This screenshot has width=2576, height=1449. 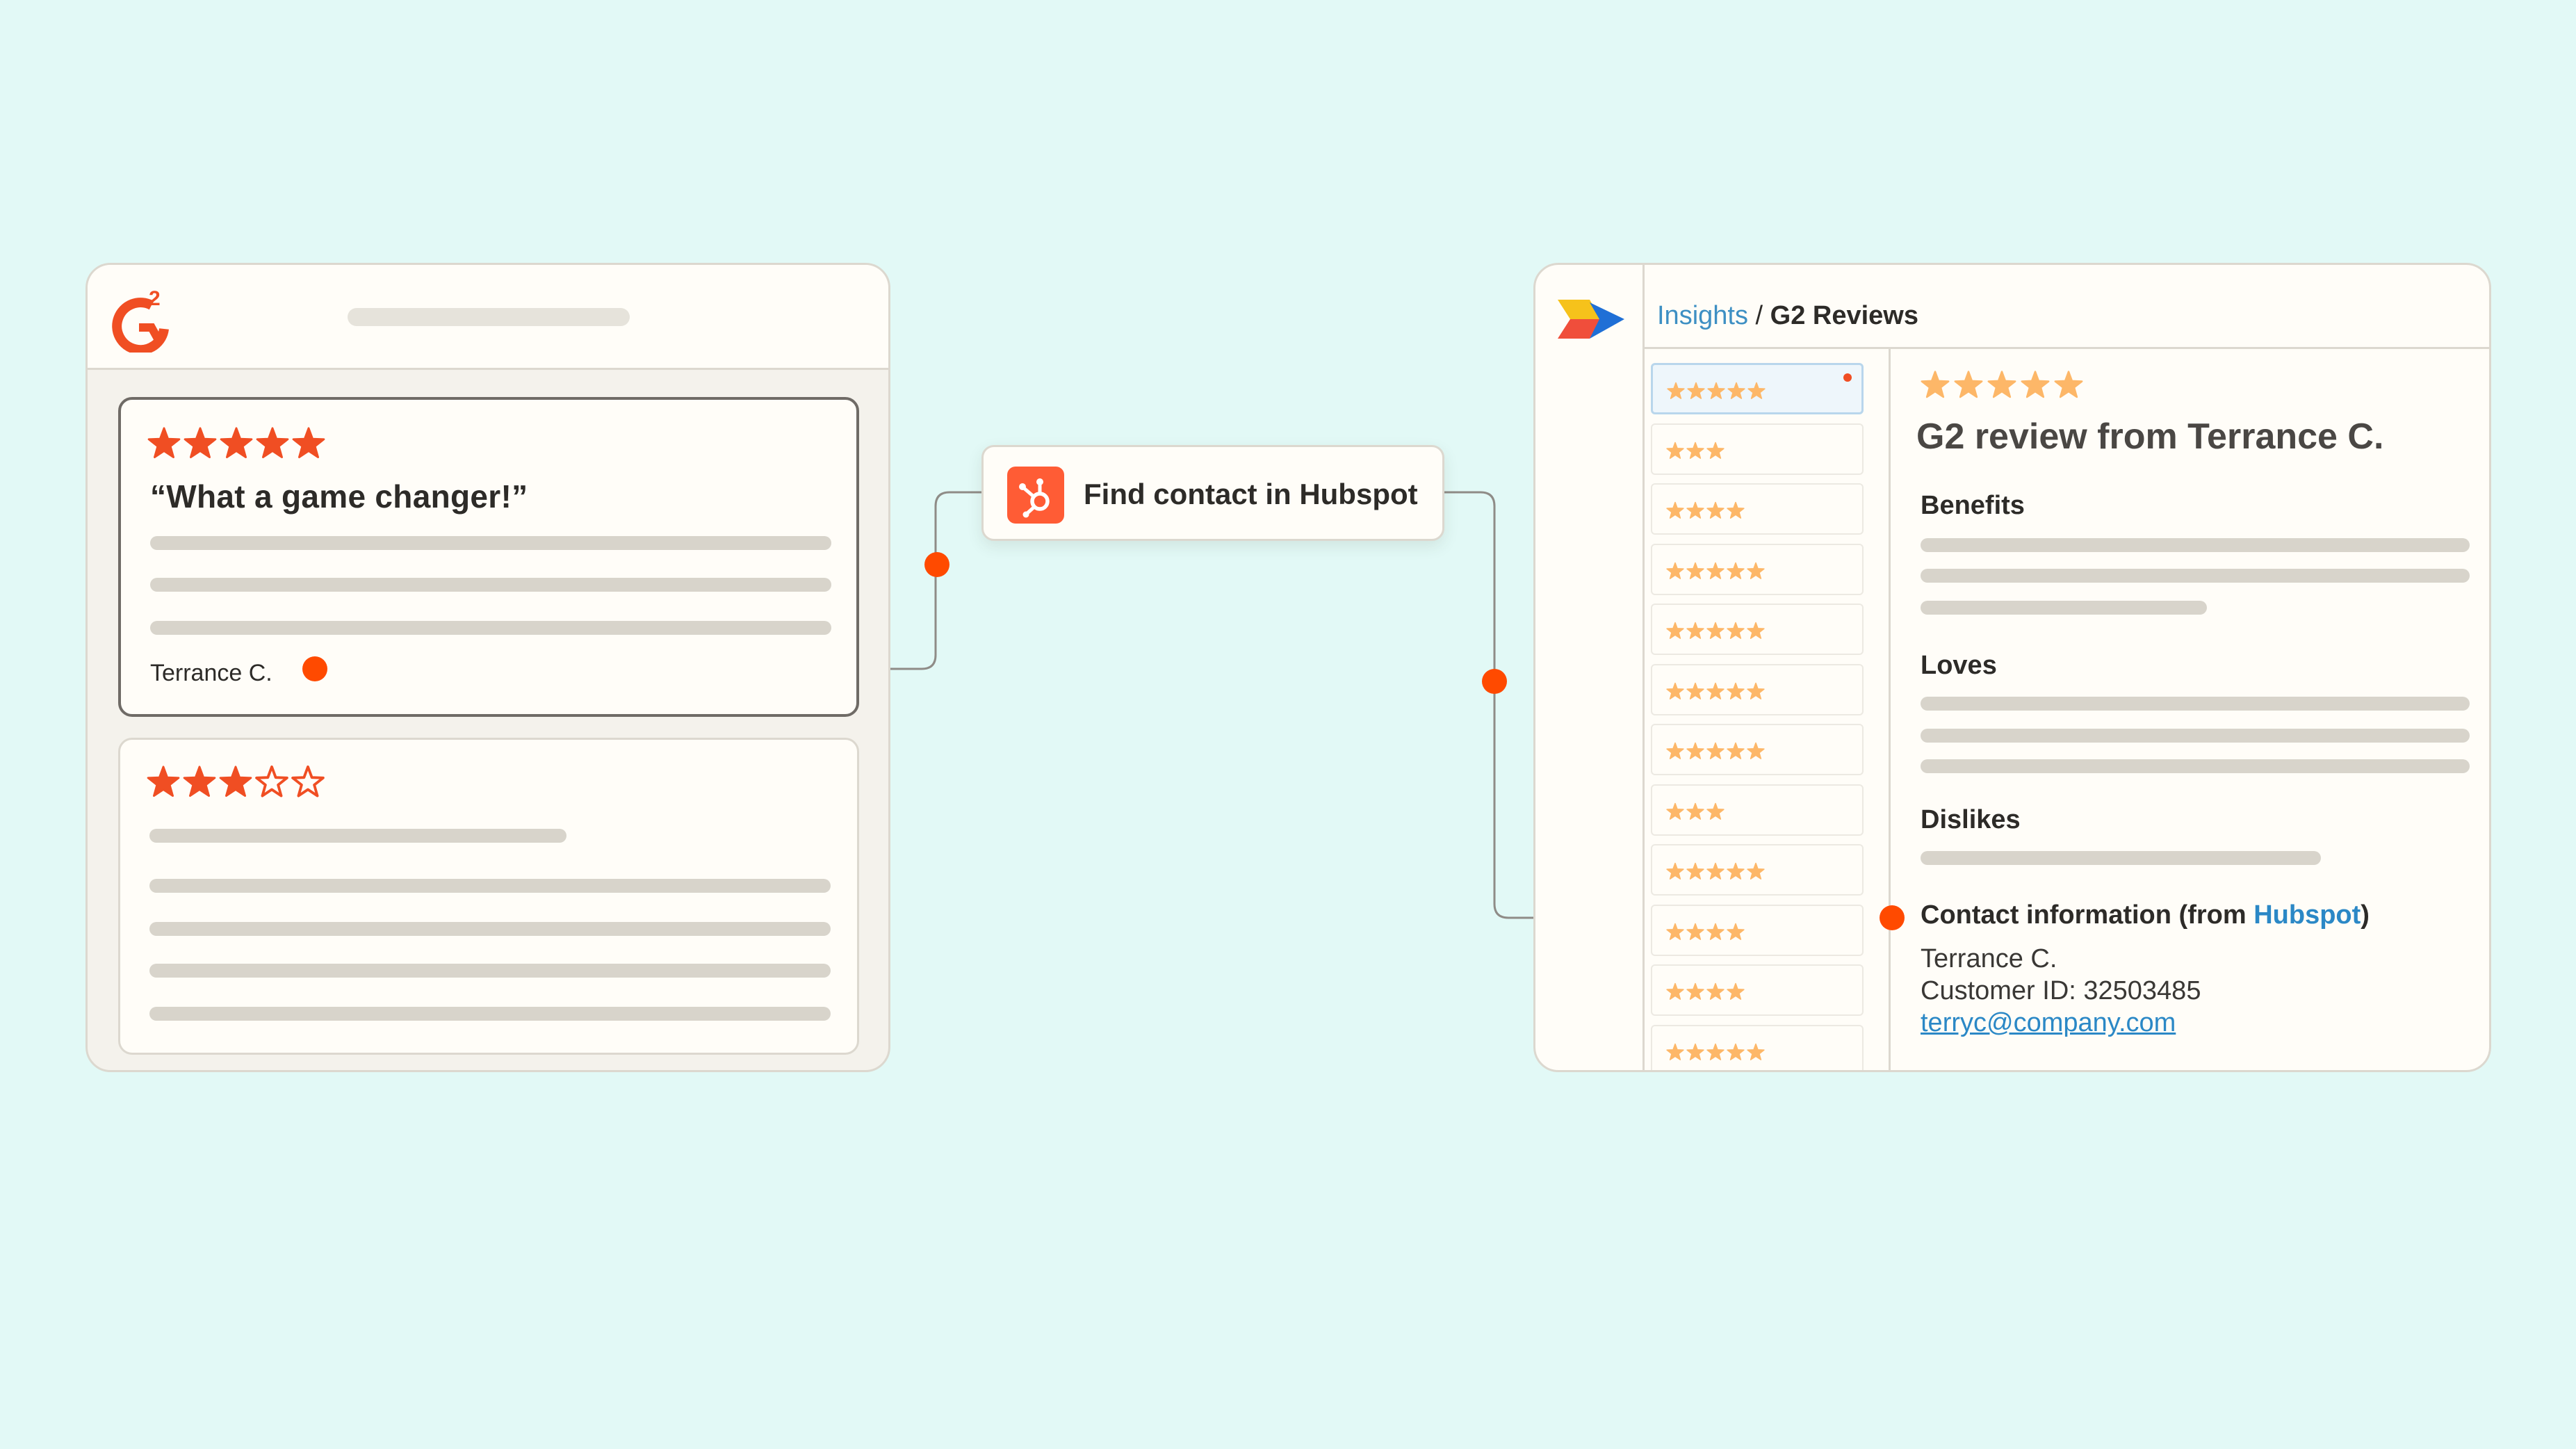 What do you see at coordinates (1035, 496) in the screenshot?
I see `hubspot-icon` at bounding box center [1035, 496].